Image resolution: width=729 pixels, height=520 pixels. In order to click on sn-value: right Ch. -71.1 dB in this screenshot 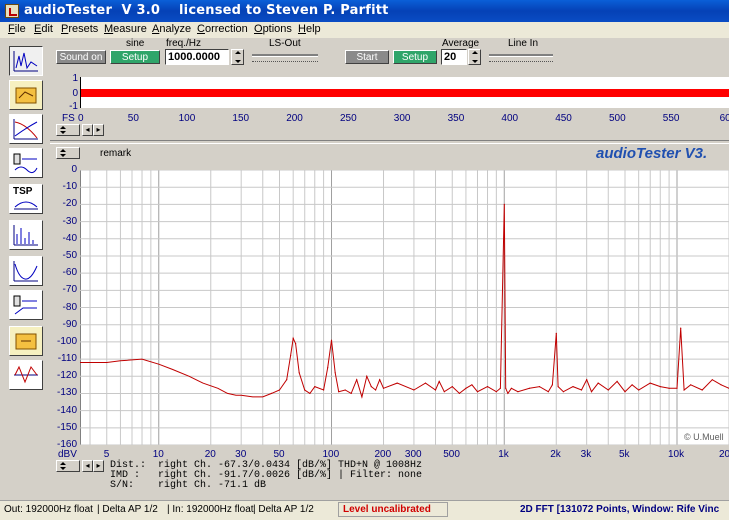, I will do `click(212, 485)`.